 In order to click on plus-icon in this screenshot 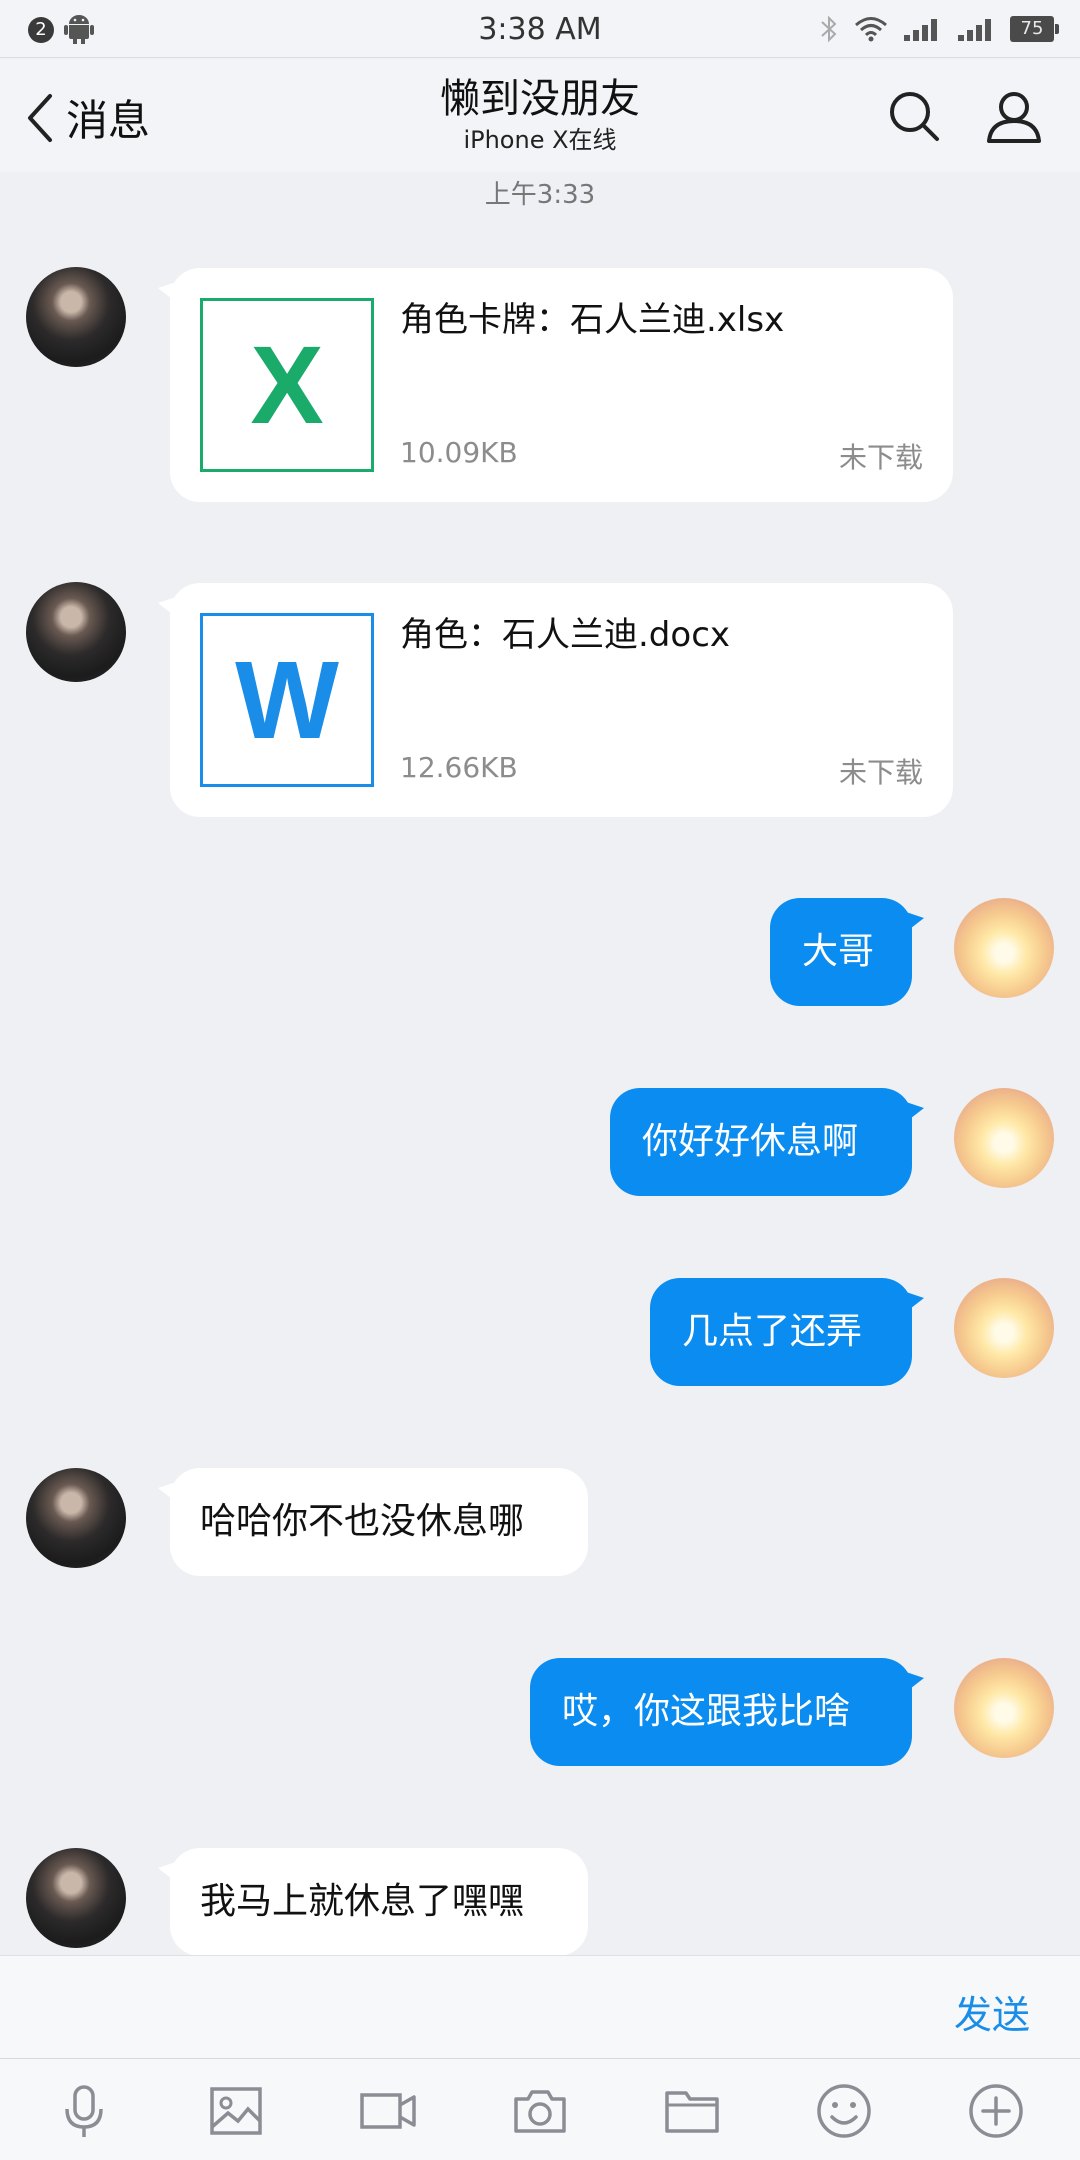, I will do `click(996, 2111)`.